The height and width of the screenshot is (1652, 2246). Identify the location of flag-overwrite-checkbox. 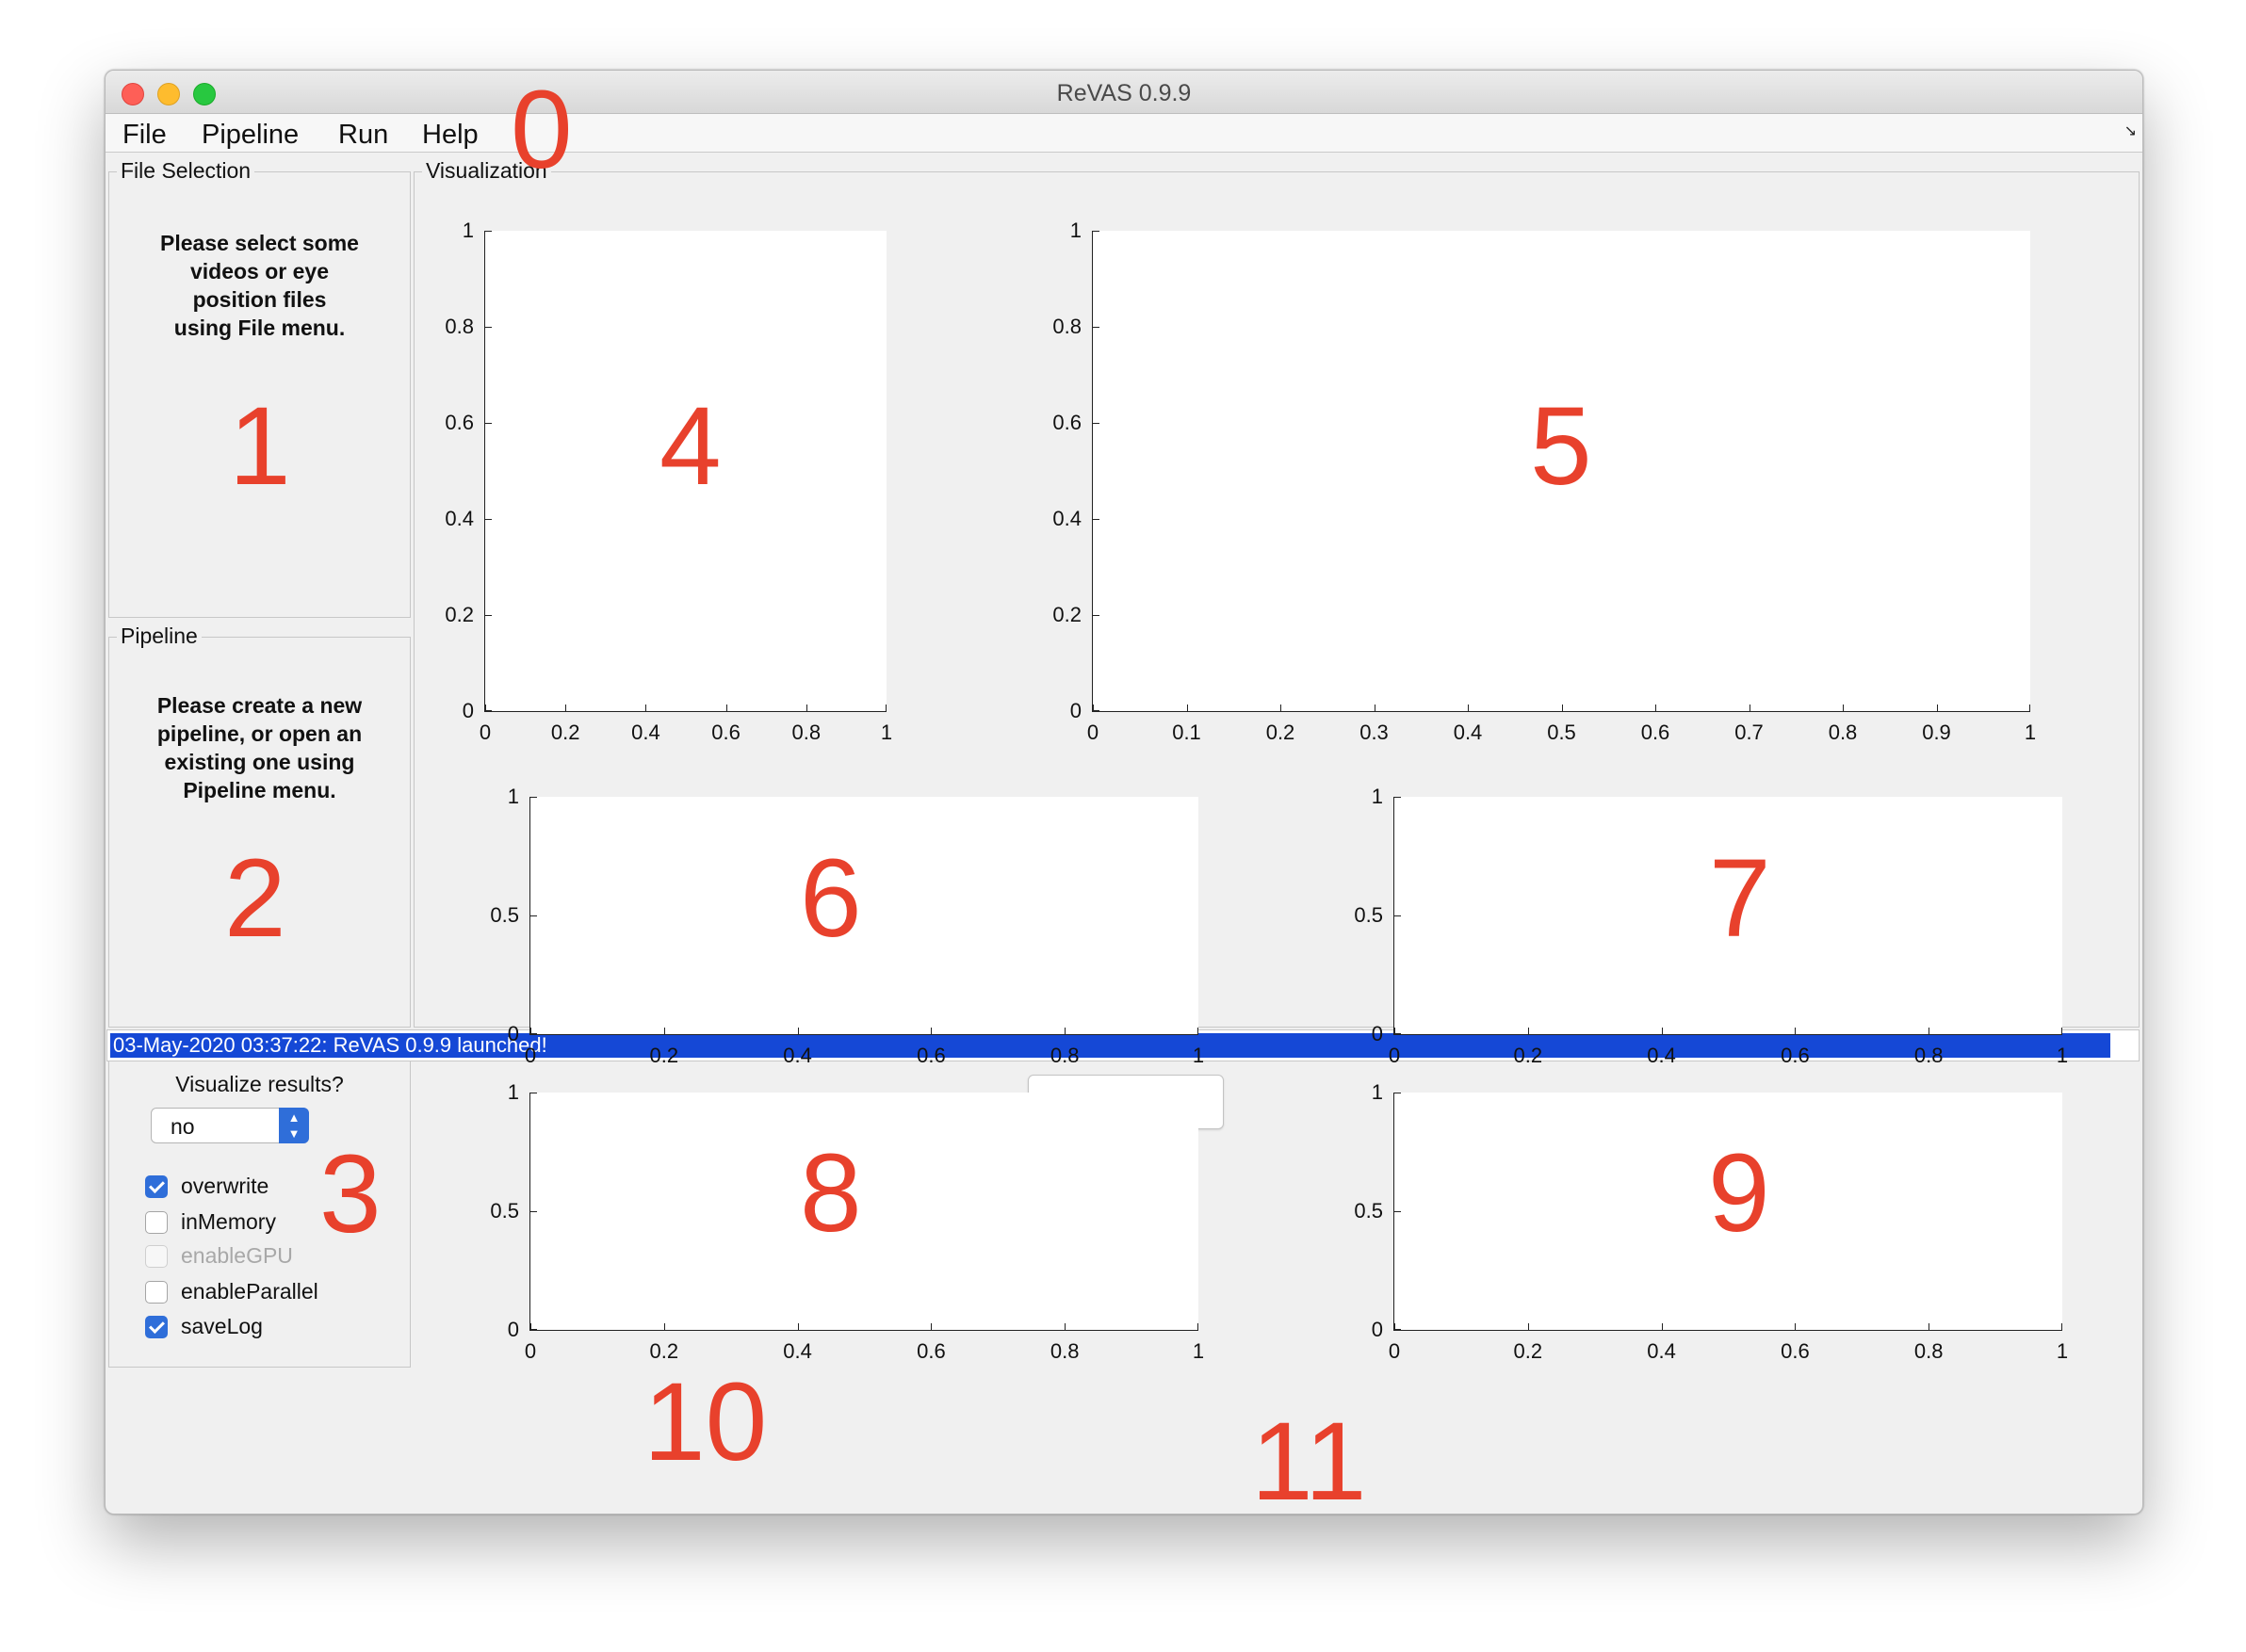
(156, 1186).